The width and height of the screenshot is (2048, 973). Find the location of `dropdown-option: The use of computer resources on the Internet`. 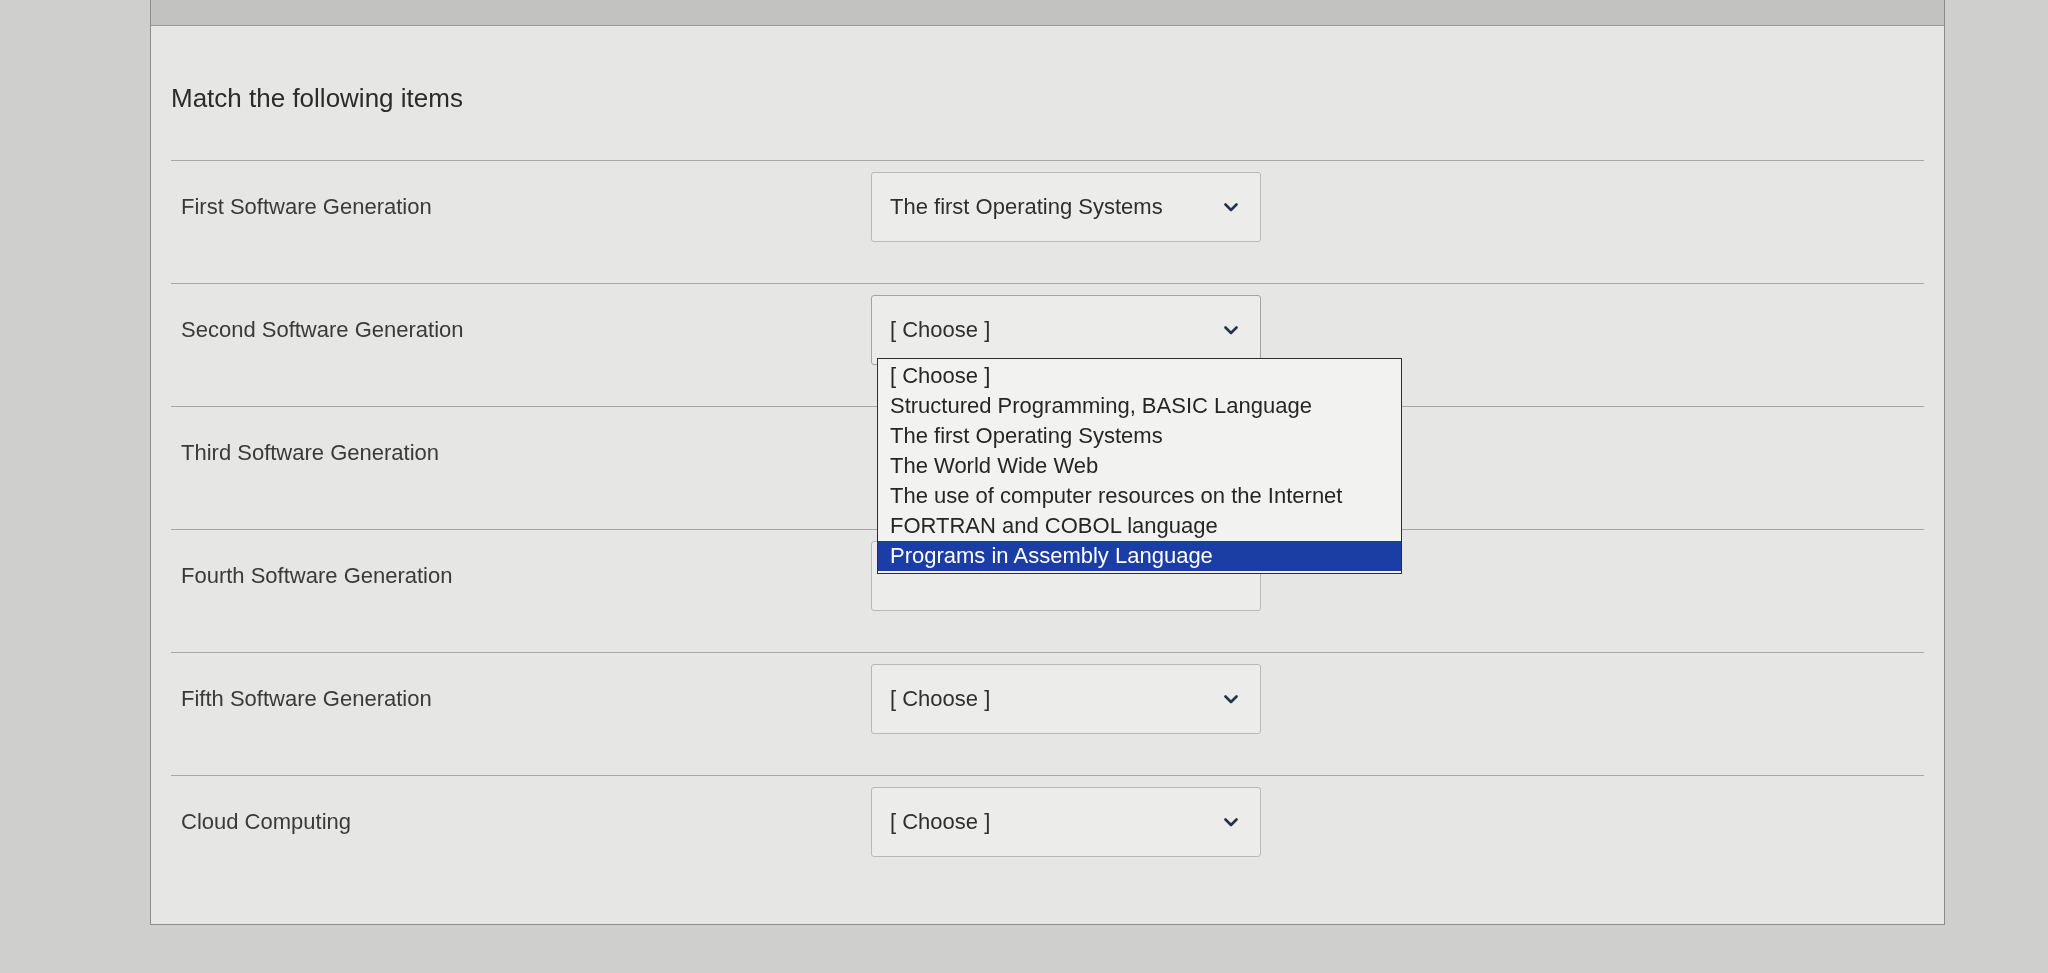

dropdown-option: The use of computer resources on the Internet is located at coordinates (1139, 496).